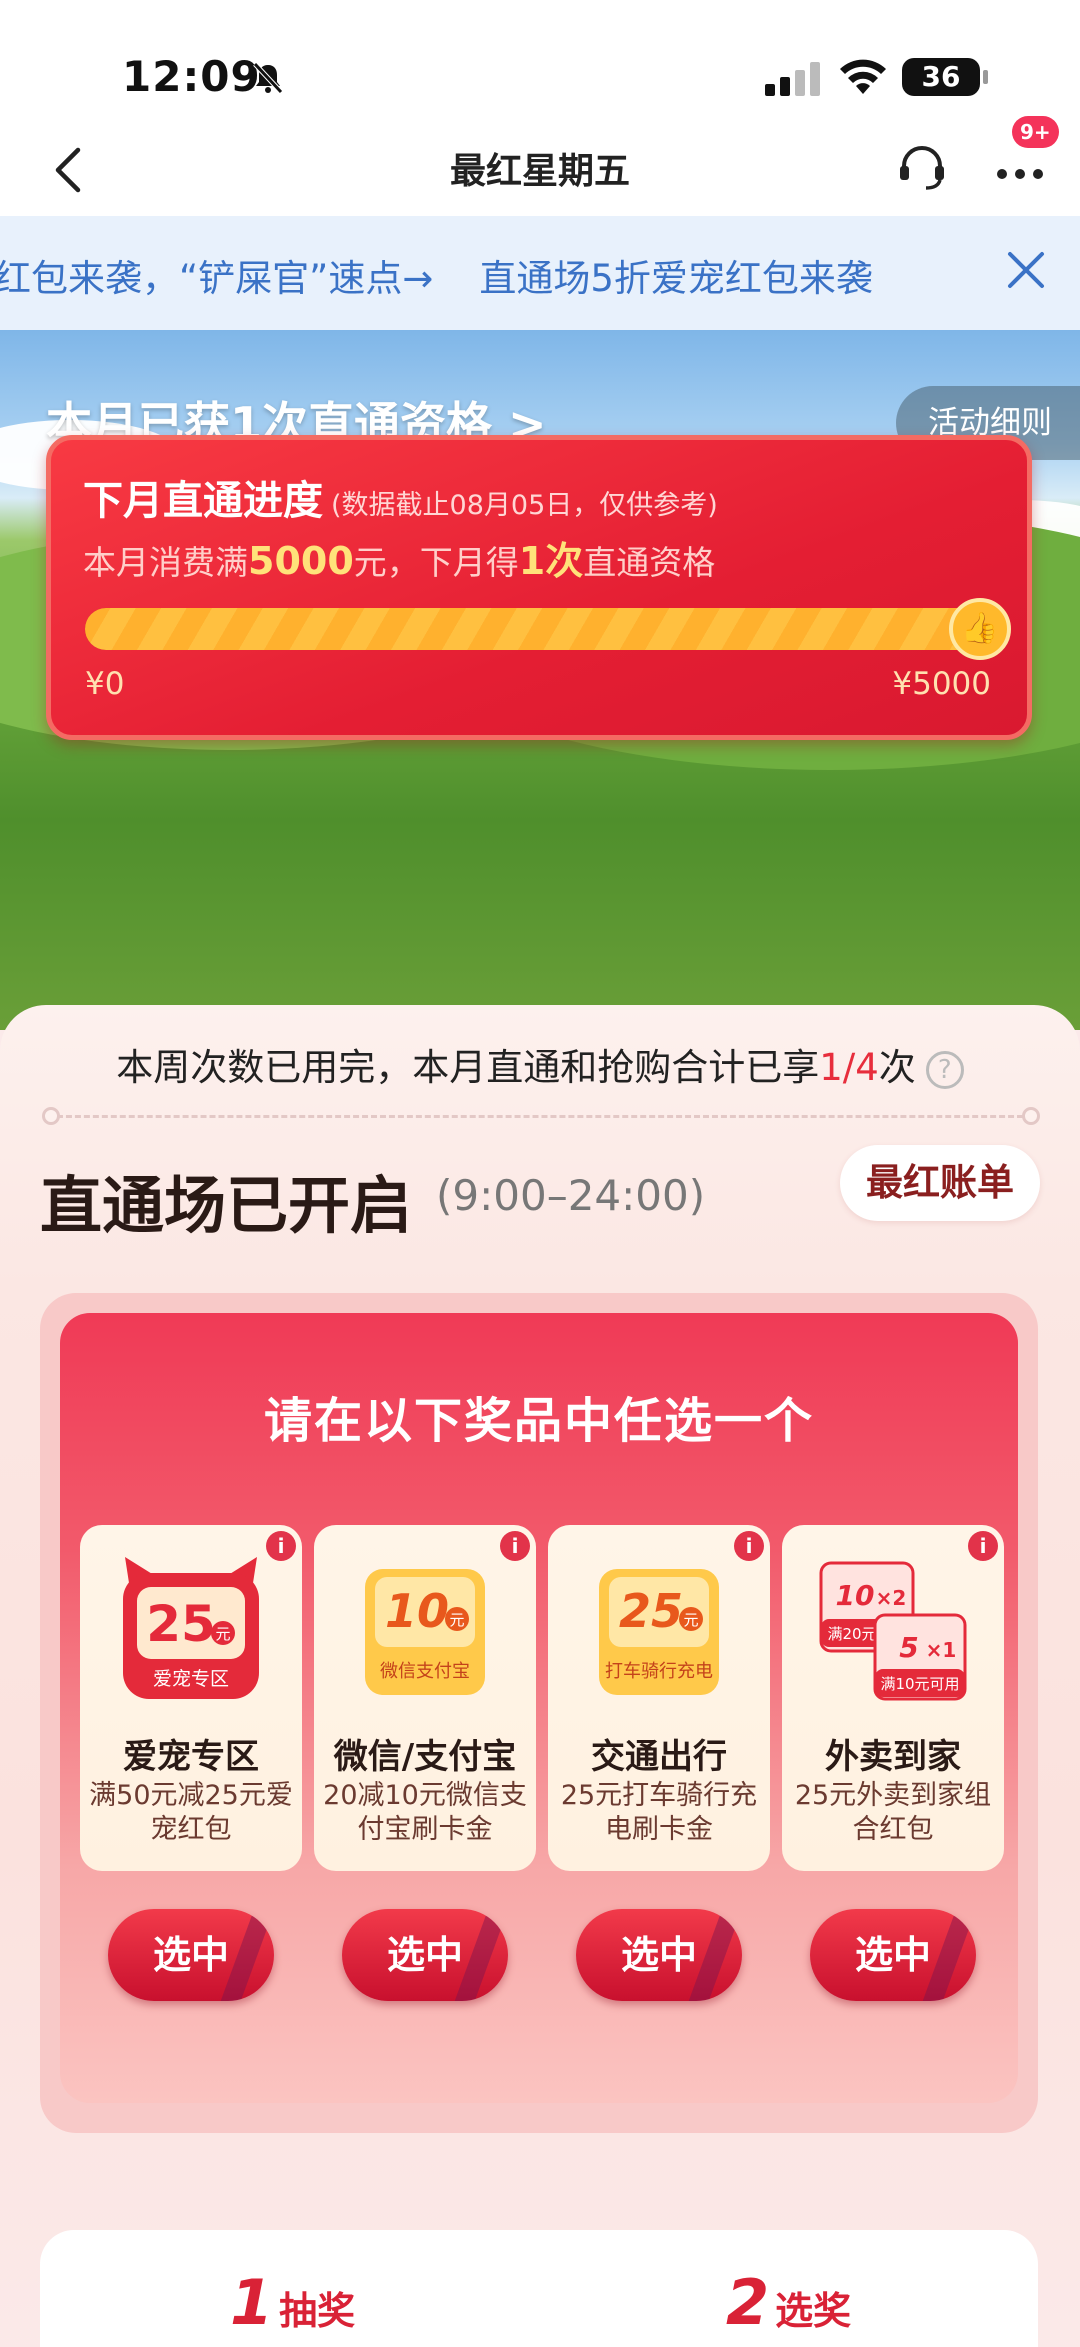 Image resolution: width=1080 pixels, height=2347 pixels. I want to click on usage-summary: 本周次数已用完，本月直通和抢购合计已享1/4次?, so click(540, 1064).